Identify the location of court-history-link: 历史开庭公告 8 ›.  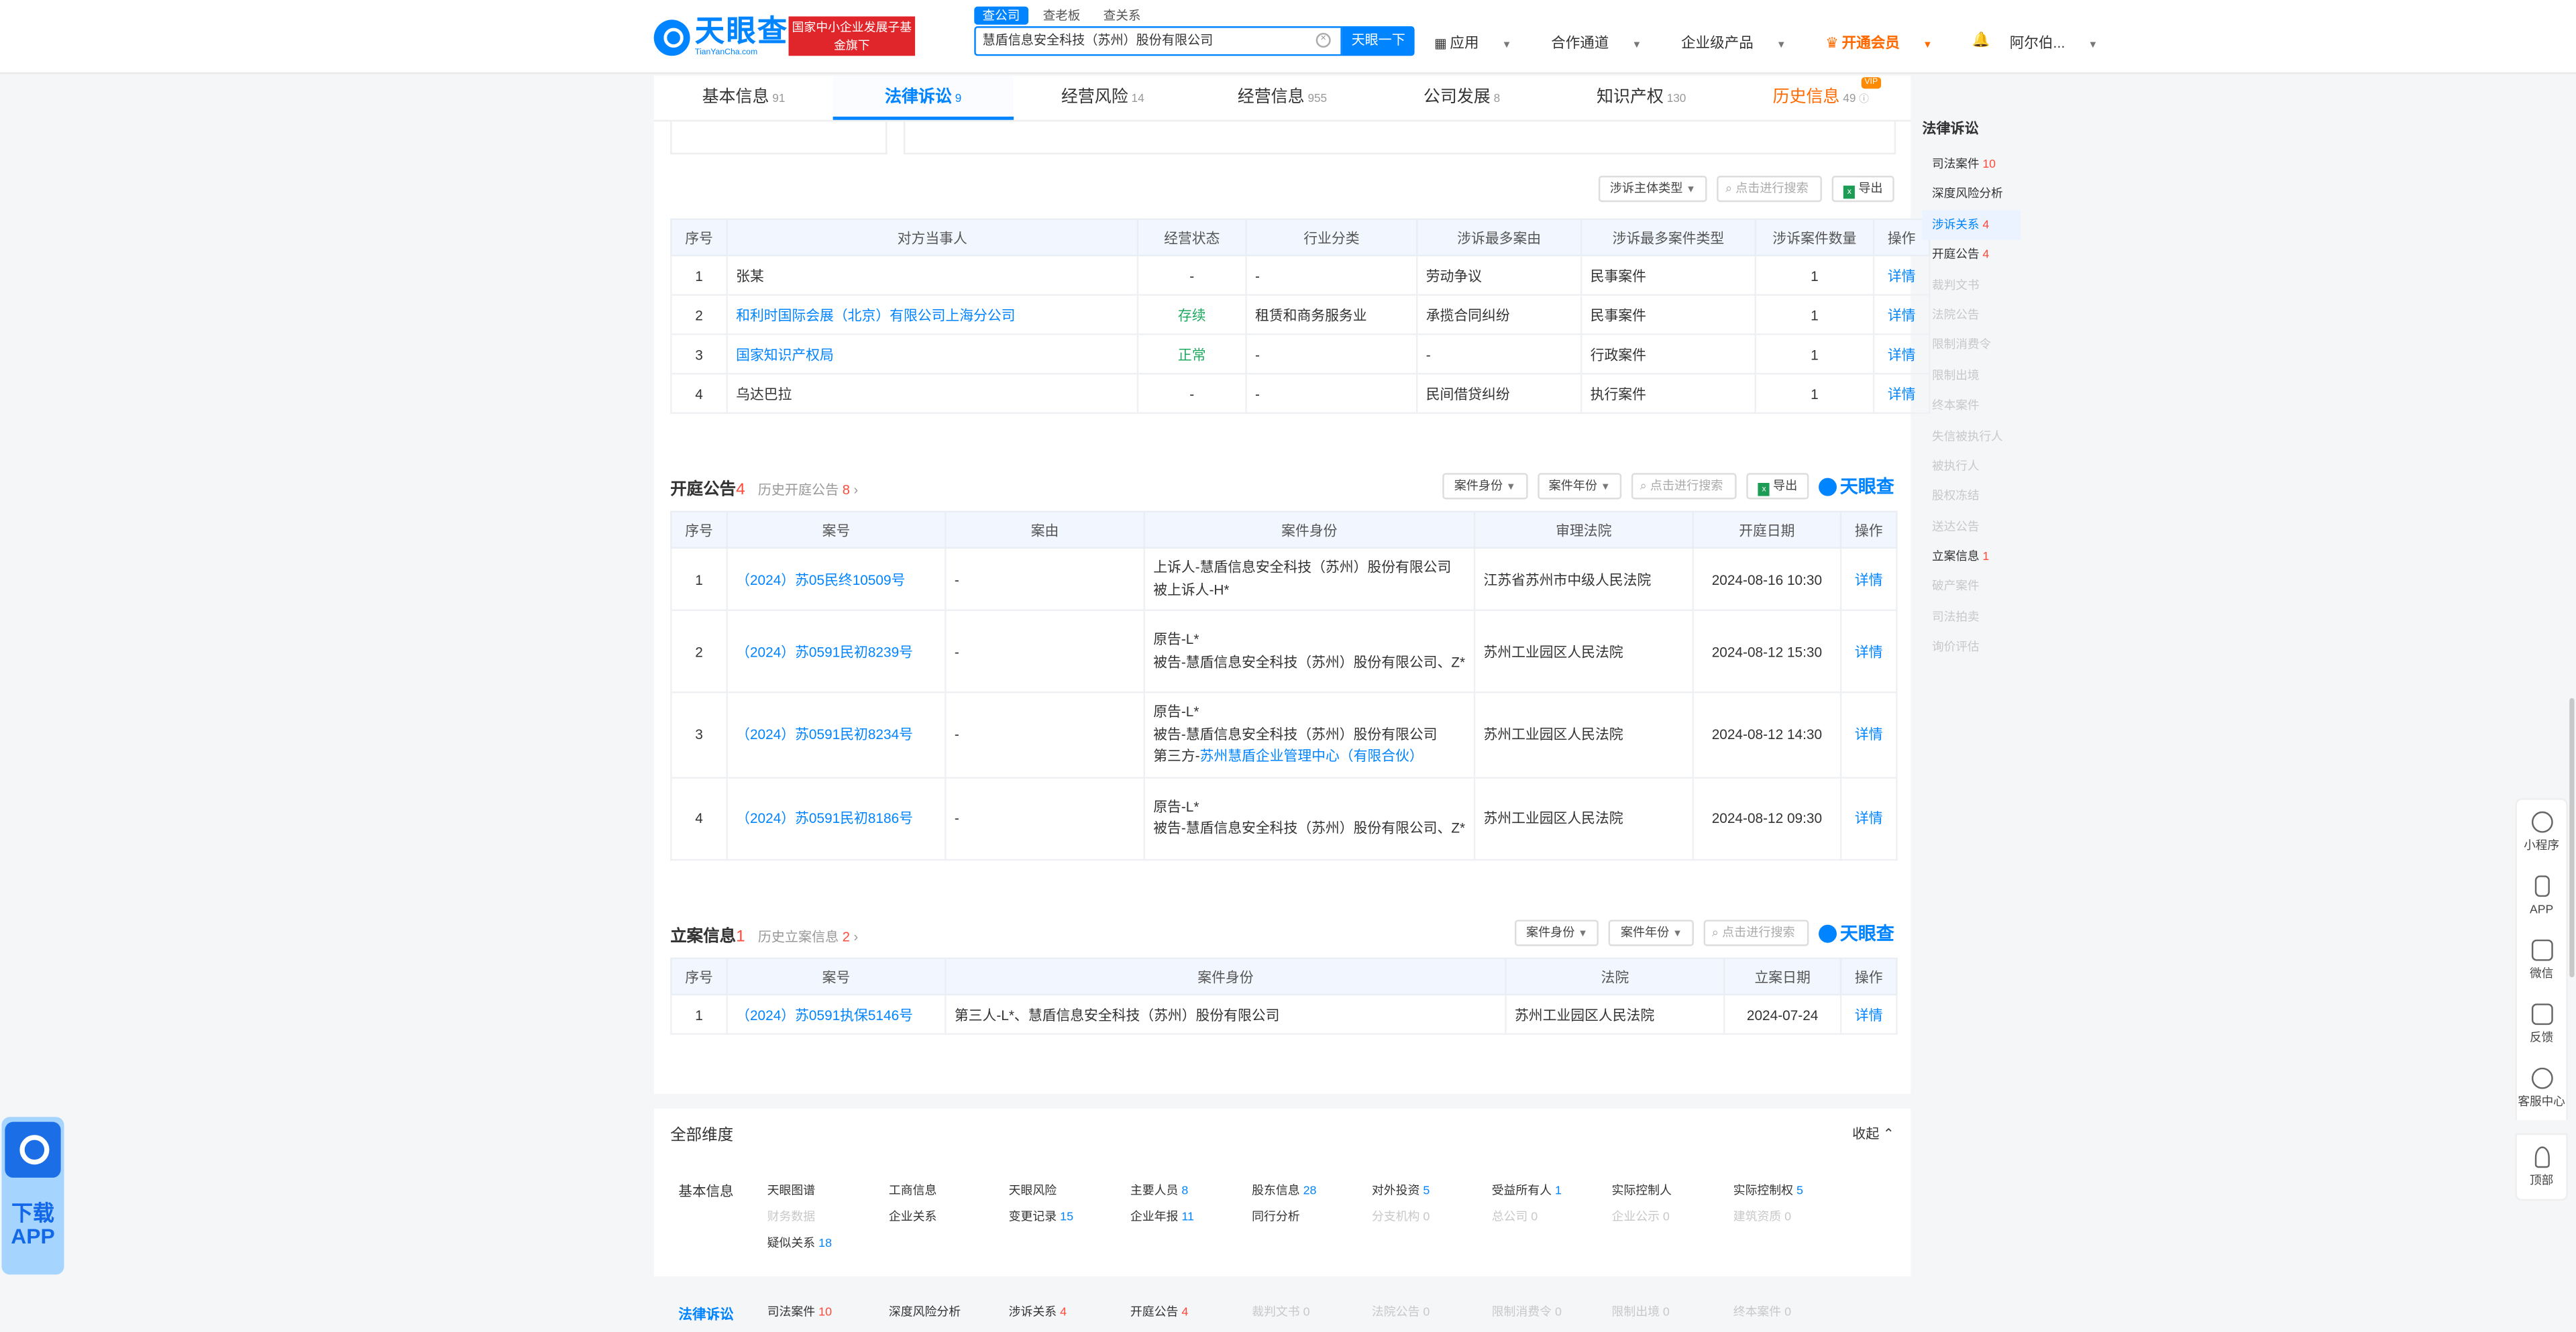
(808, 490).